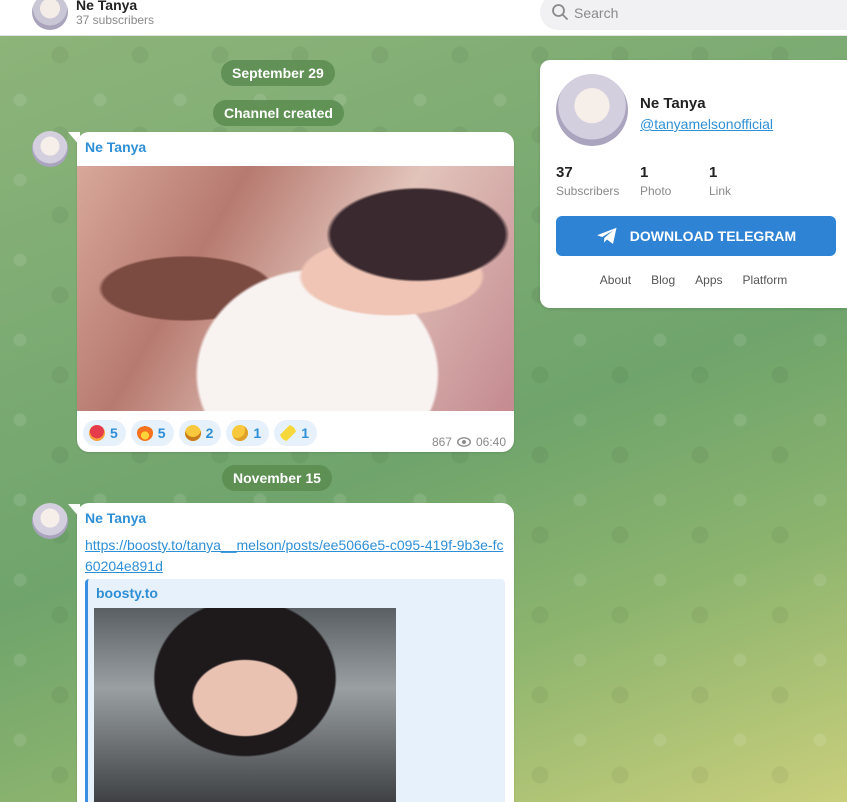 This screenshot has width=847, height=802. Describe the element at coordinates (606, 235) in the screenshot. I see `telegram-plane-icon` at that location.